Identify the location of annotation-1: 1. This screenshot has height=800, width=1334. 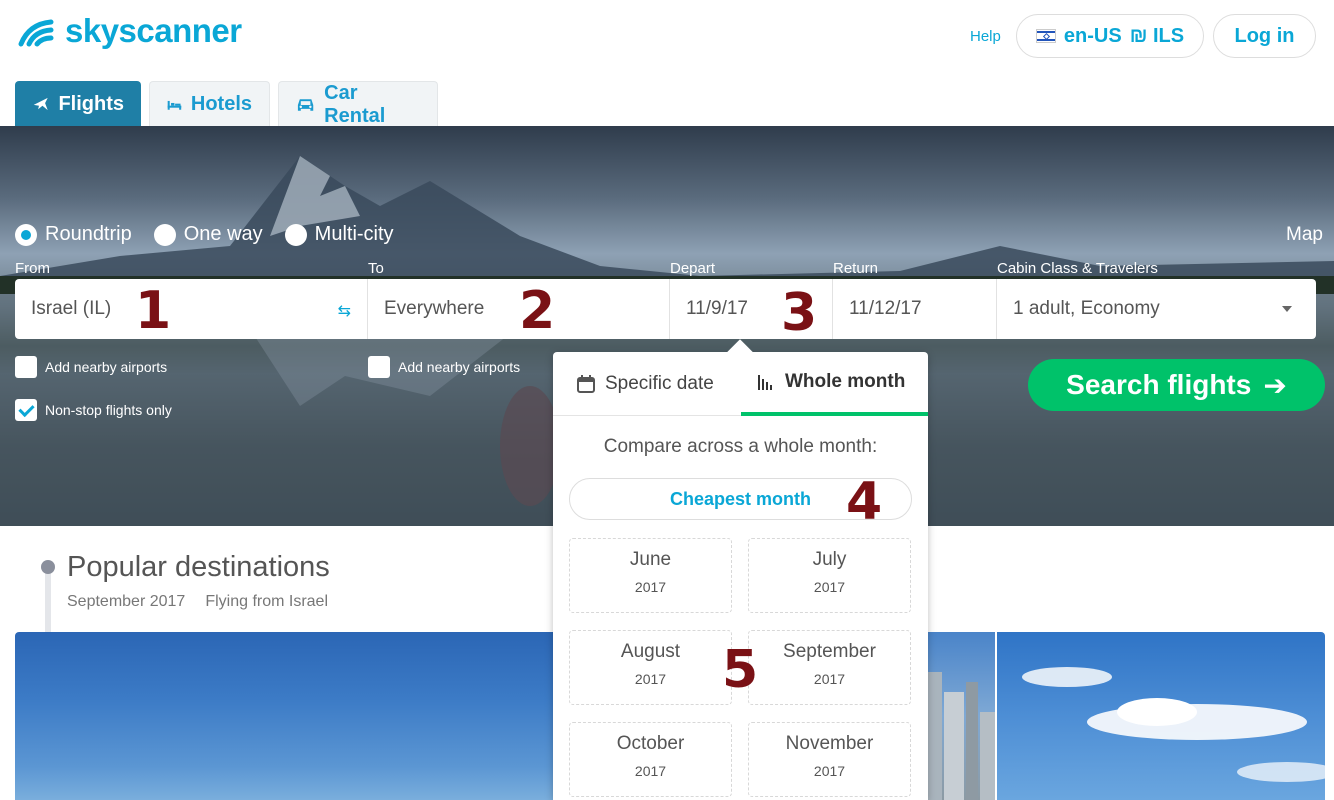
(153, 311).